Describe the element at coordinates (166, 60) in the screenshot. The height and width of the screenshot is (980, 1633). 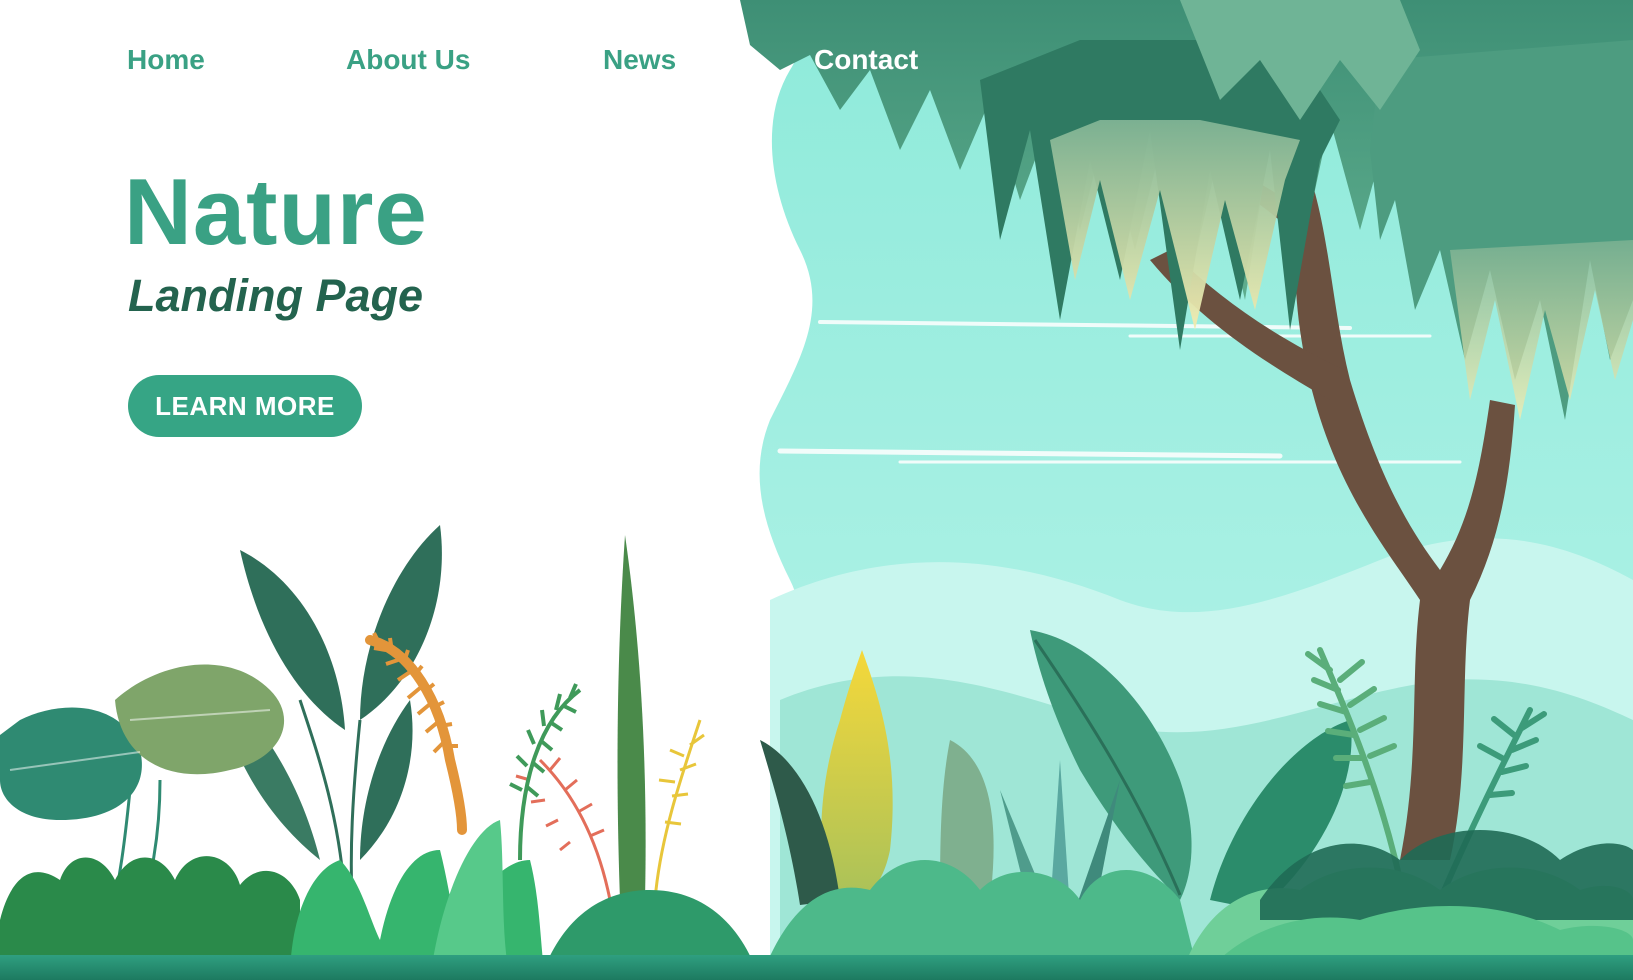
I see `nav-home-link: Home` at that location.